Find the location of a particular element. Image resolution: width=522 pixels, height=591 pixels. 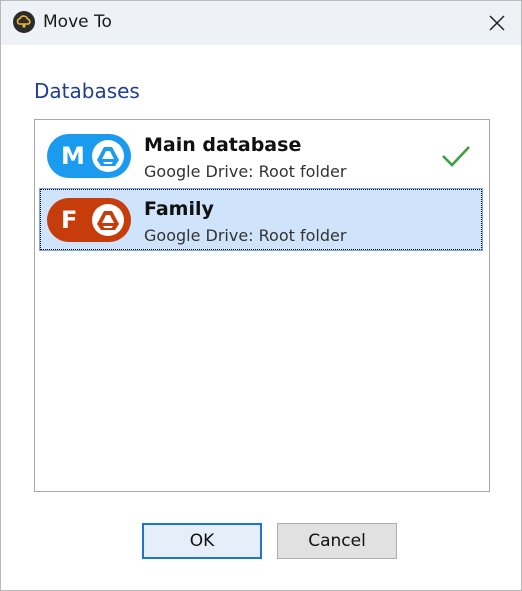

close-icon is located at coordinates (497, 23).